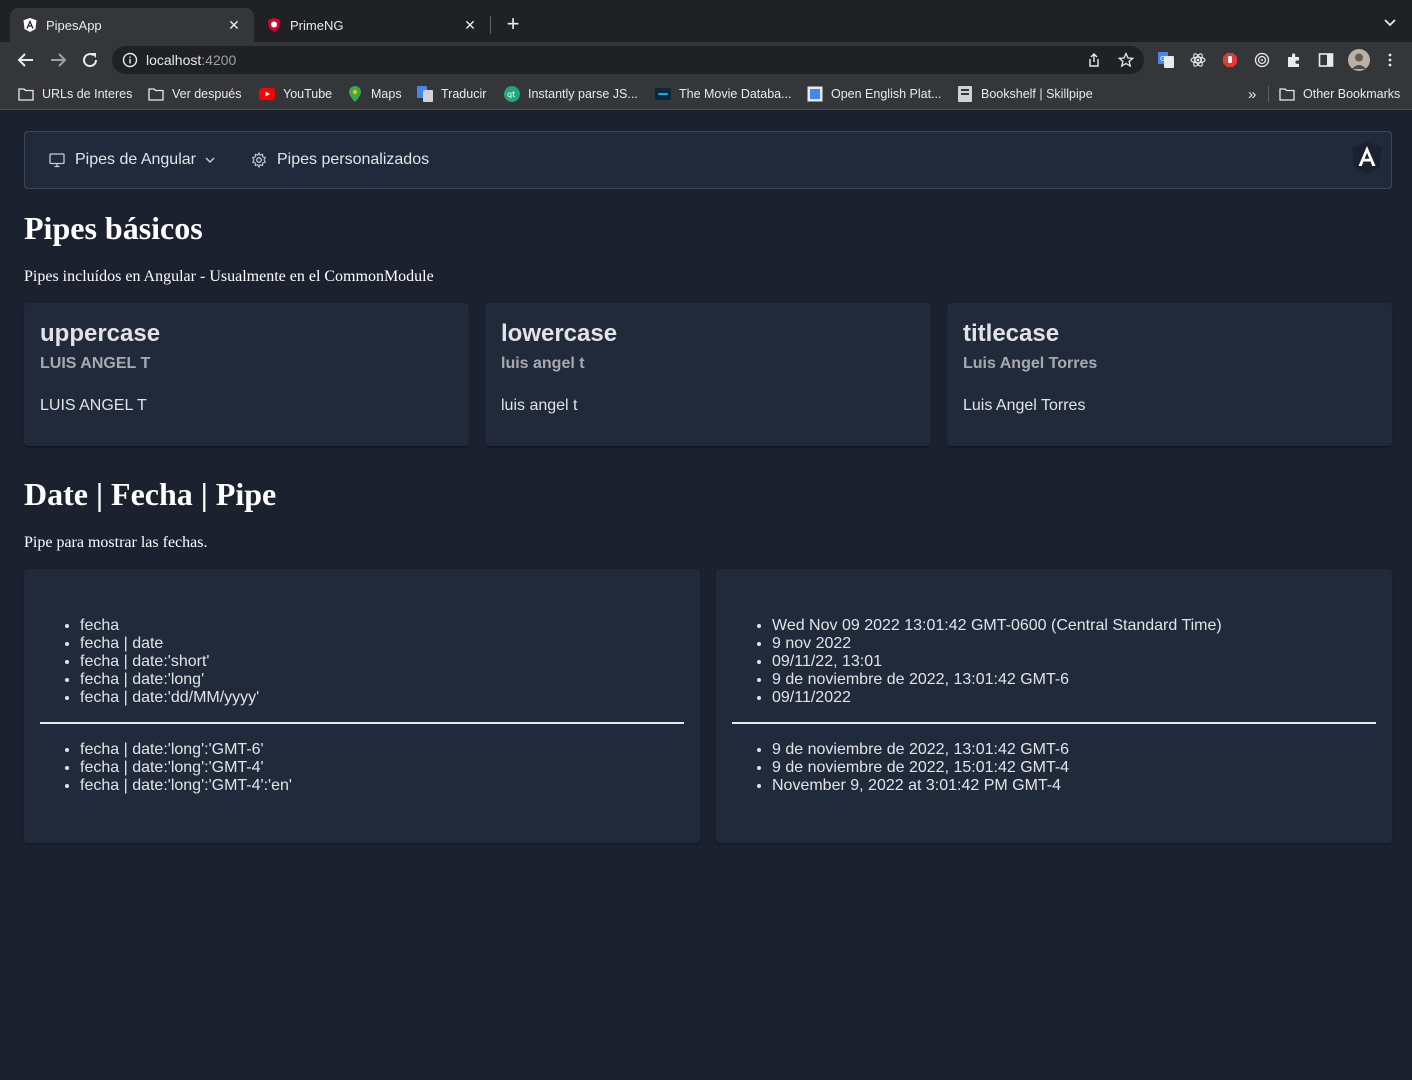  What do you see at coordinates (1268, 94) in the screenshot?
I see `bookmarks-divider` at bounding box center [1268, 94].